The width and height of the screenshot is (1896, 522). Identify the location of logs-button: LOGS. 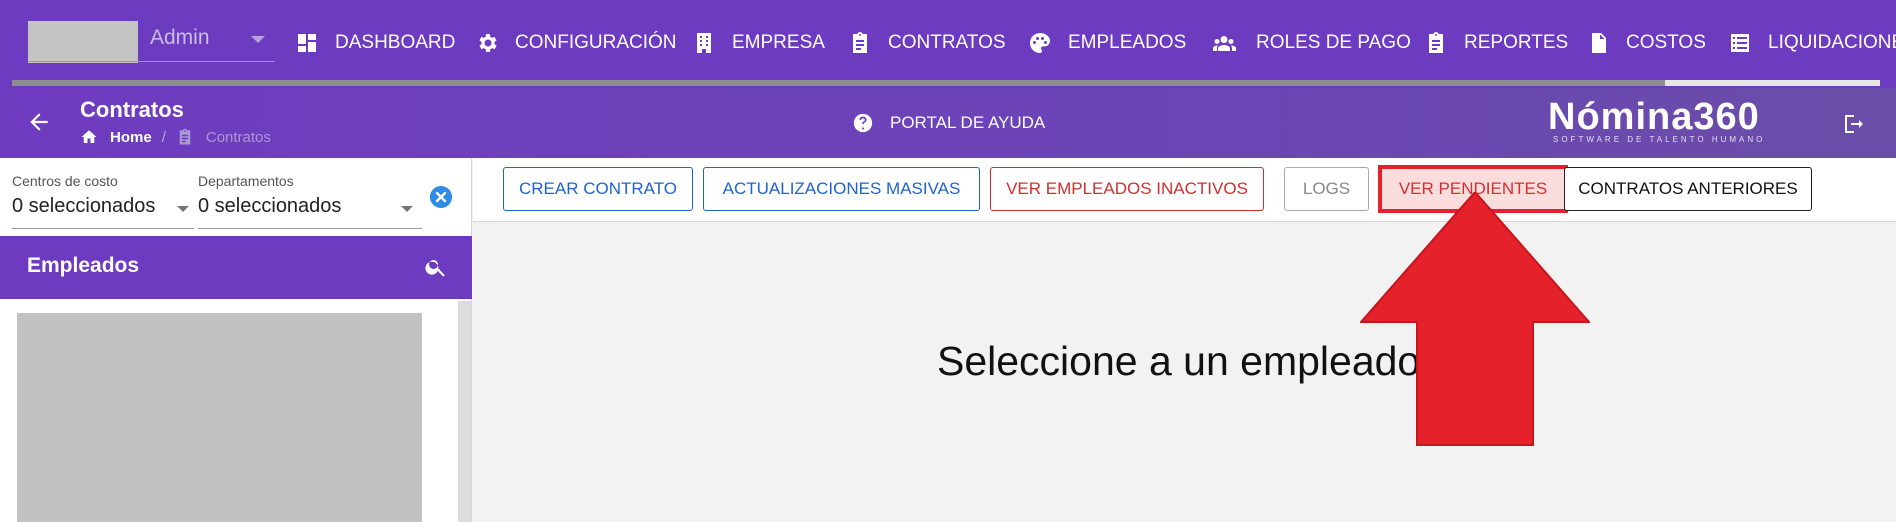
(1326, 189).